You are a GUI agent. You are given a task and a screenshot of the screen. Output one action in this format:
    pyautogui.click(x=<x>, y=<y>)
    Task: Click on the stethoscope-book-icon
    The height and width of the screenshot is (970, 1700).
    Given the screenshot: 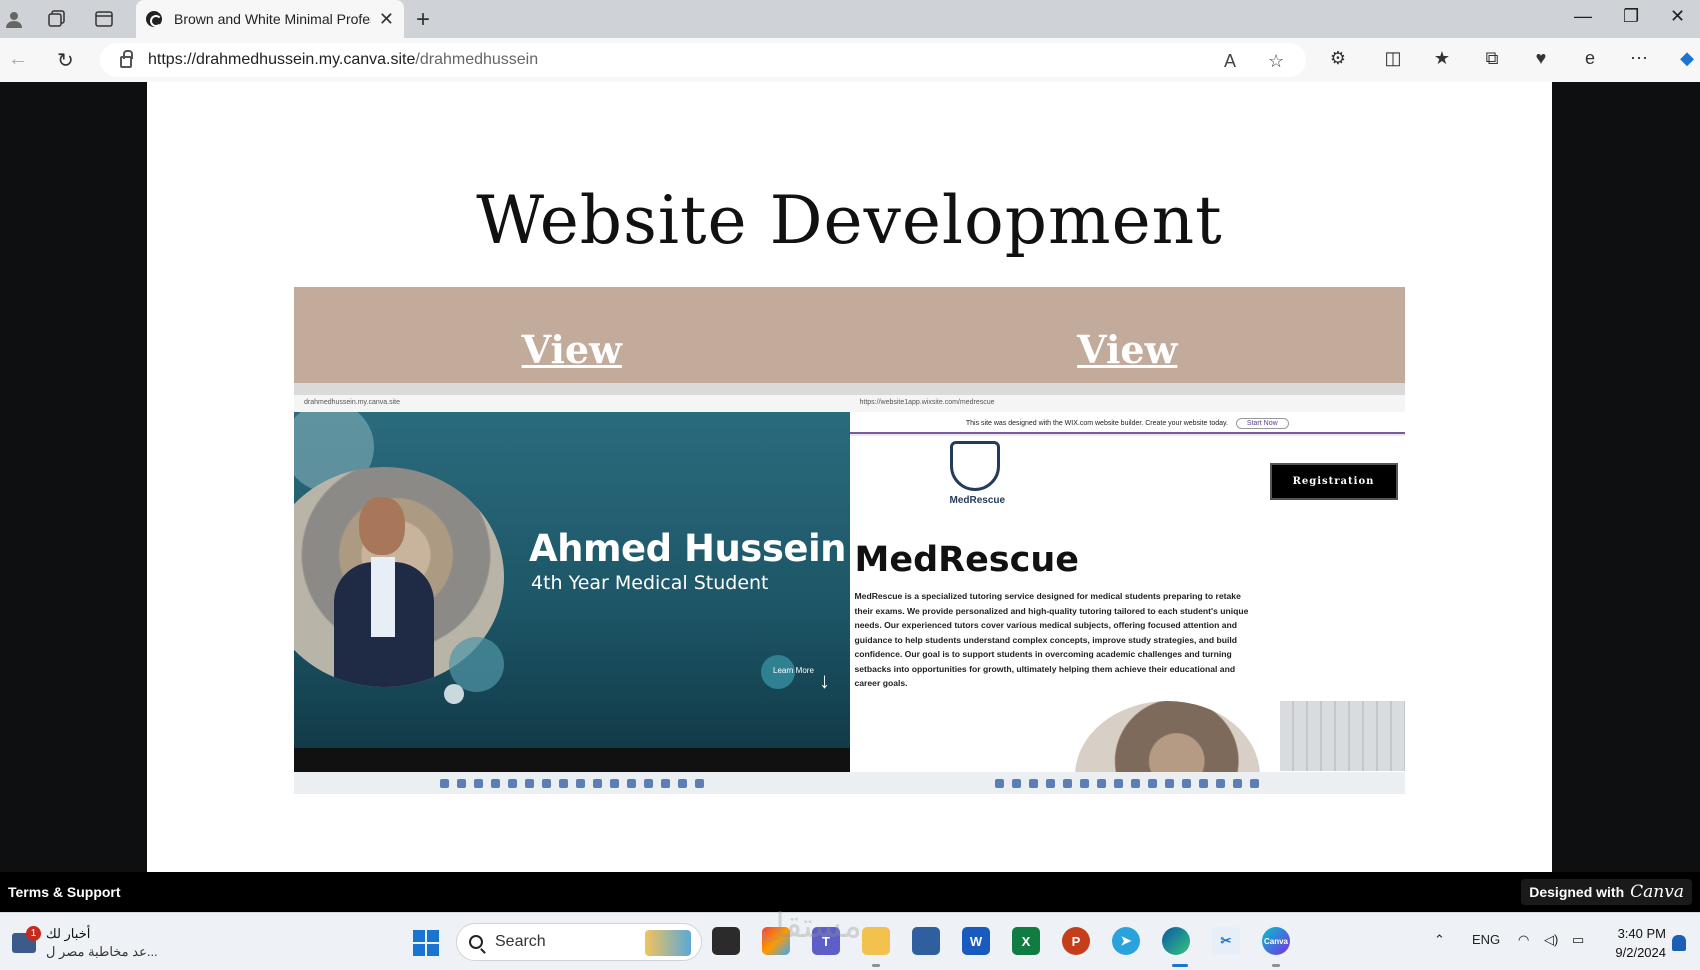 What is the action you would take?
    pyautogui.click(x=974, y=466)
    